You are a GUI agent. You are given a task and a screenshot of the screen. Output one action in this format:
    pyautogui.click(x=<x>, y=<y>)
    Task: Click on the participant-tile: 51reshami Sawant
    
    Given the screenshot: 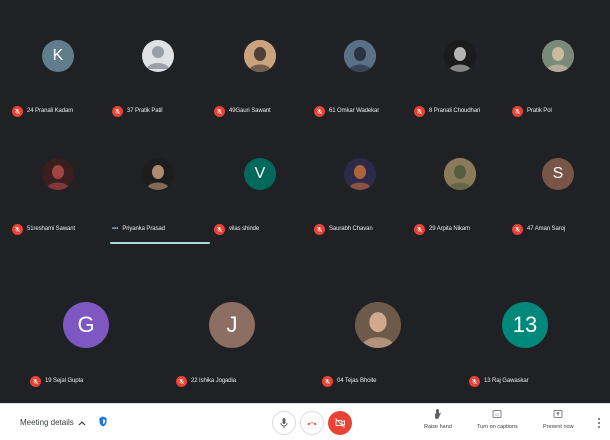 What is the action you would take?
    pyautogui.click(x=58, y=187)
    